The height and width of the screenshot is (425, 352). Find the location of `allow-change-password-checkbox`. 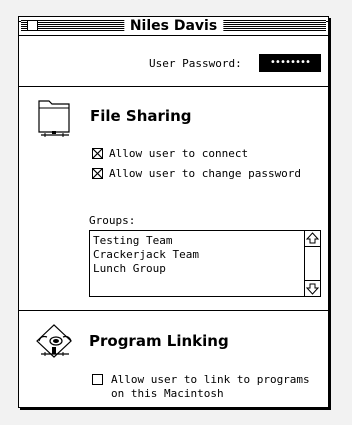

allow-change-password-checkbox is located at coordinates (97, 173).